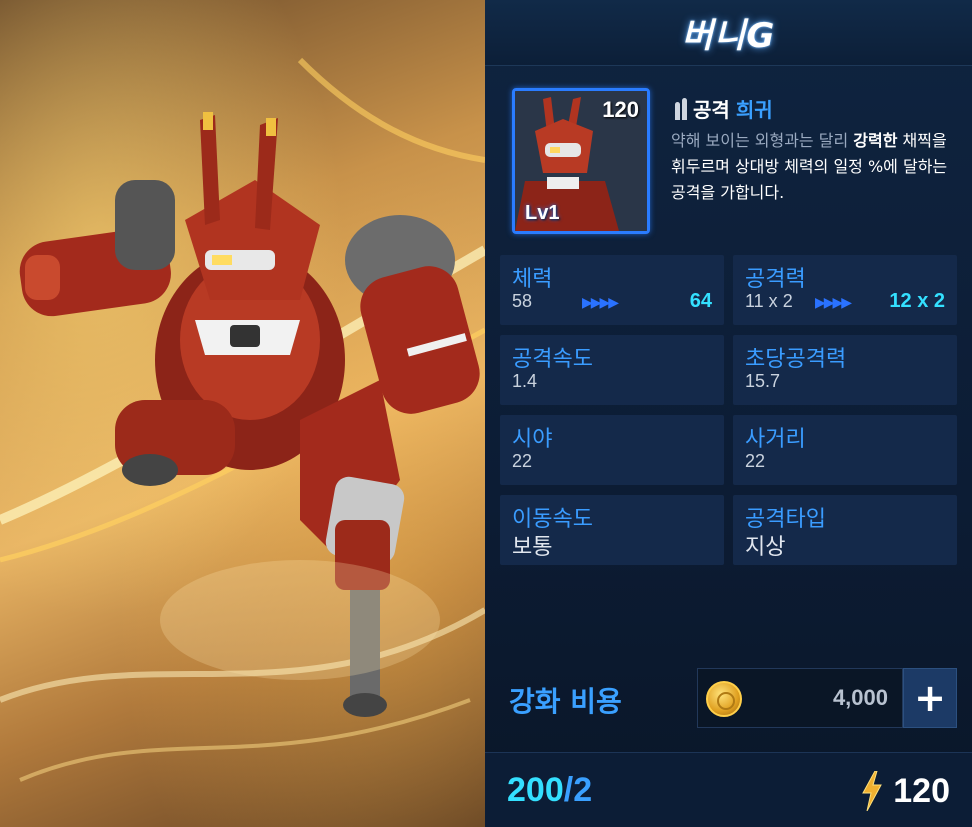 This screenshot has height=827, width=972. Describe the element at coordinates (769, 301) in the screenshot. I see `stat-value: 11 x 2` at that location.